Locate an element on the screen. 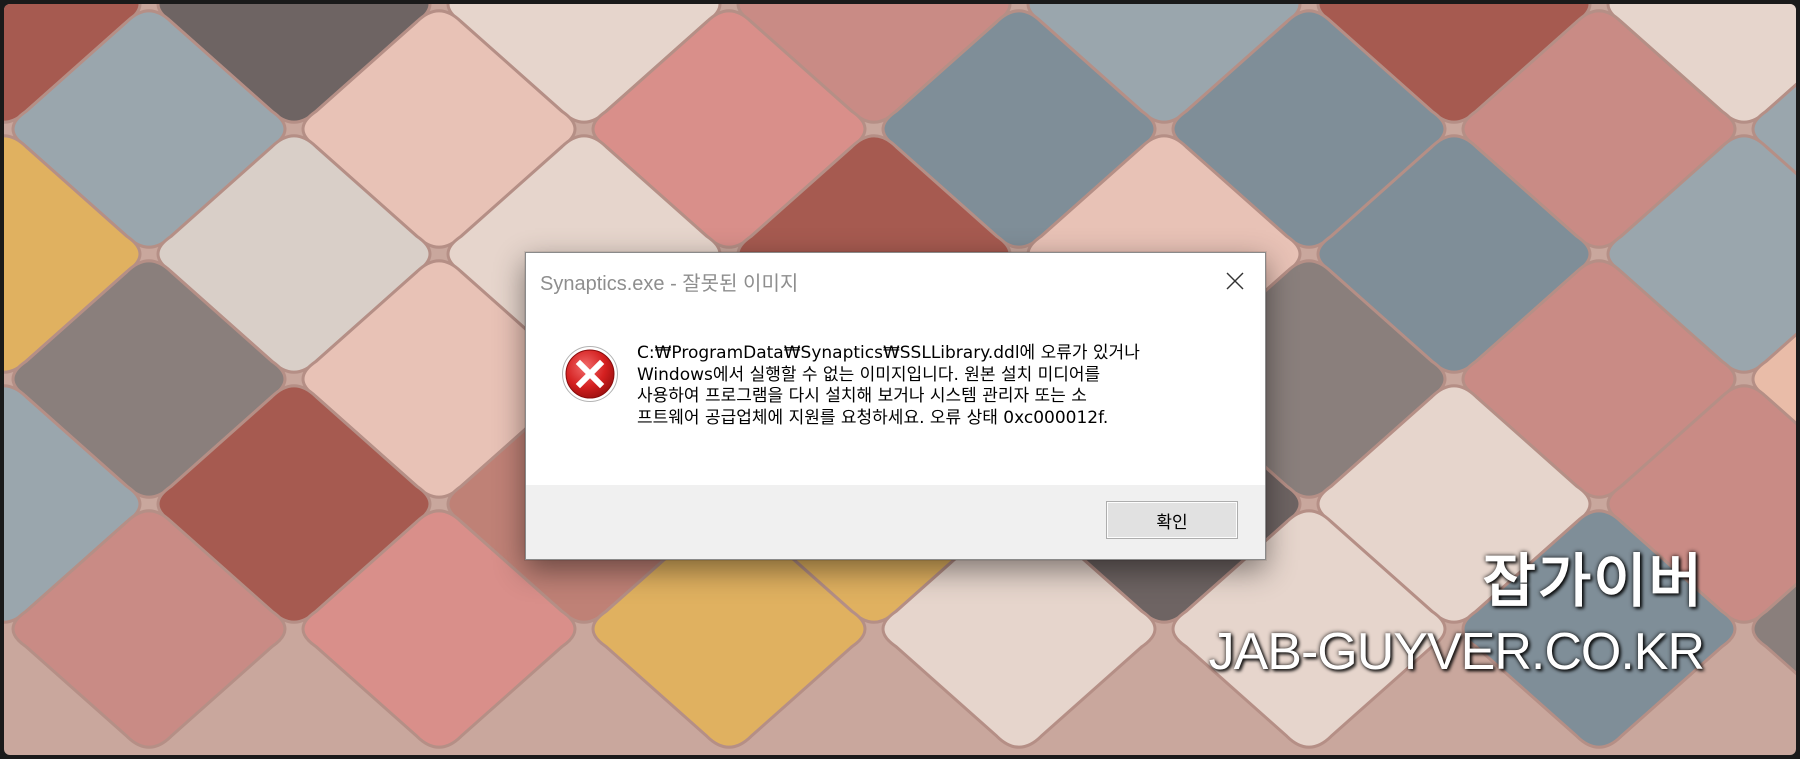  error-x-icon is located at coordinates (590, 374).